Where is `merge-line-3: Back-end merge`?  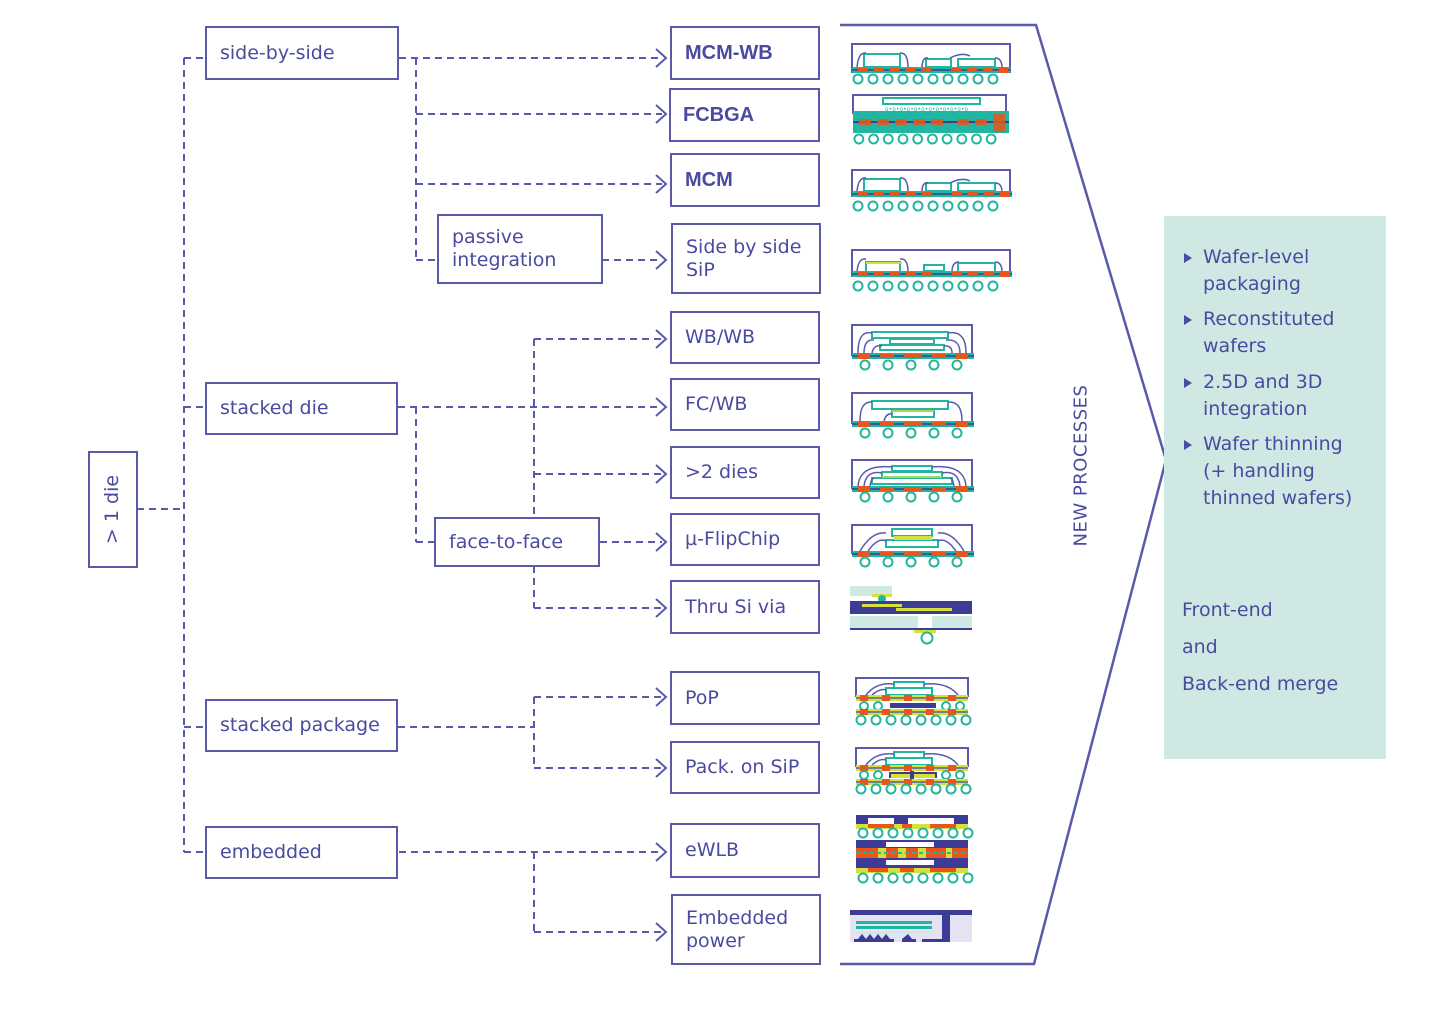 merge-line-3: Back-end merge is located at coordinates (1260, 684).